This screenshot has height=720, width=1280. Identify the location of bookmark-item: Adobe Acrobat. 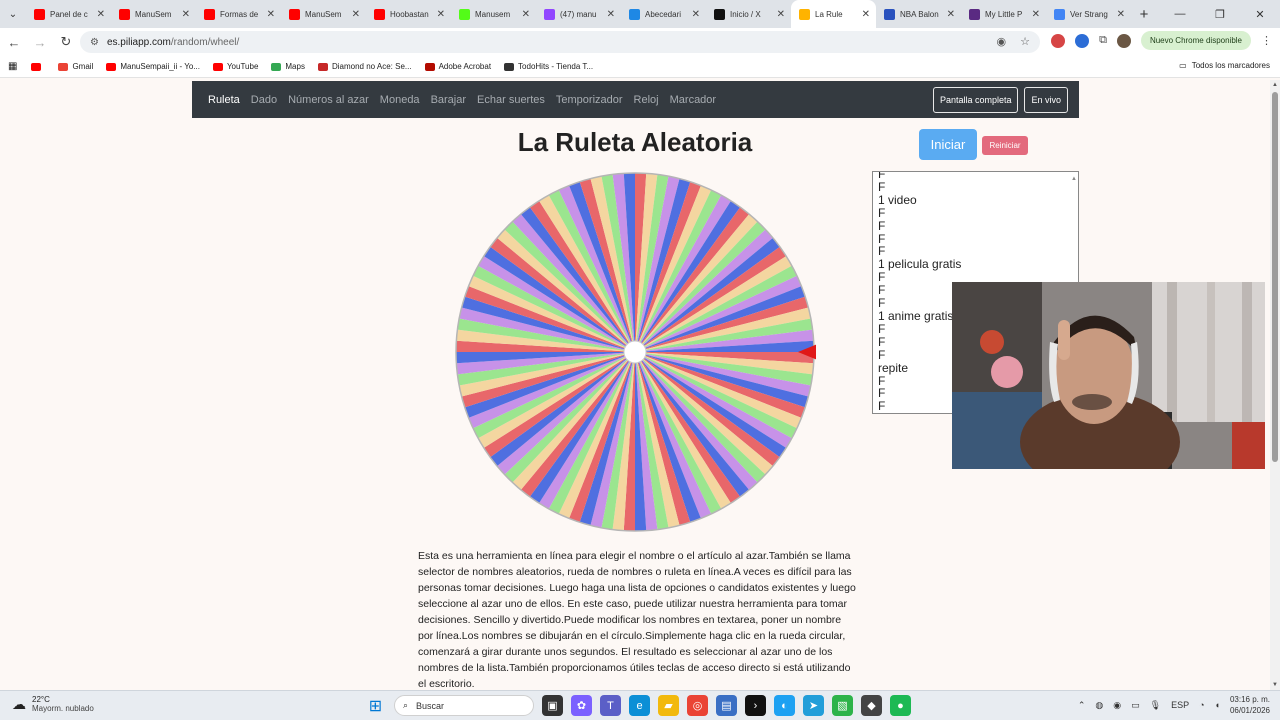
(457, 66).